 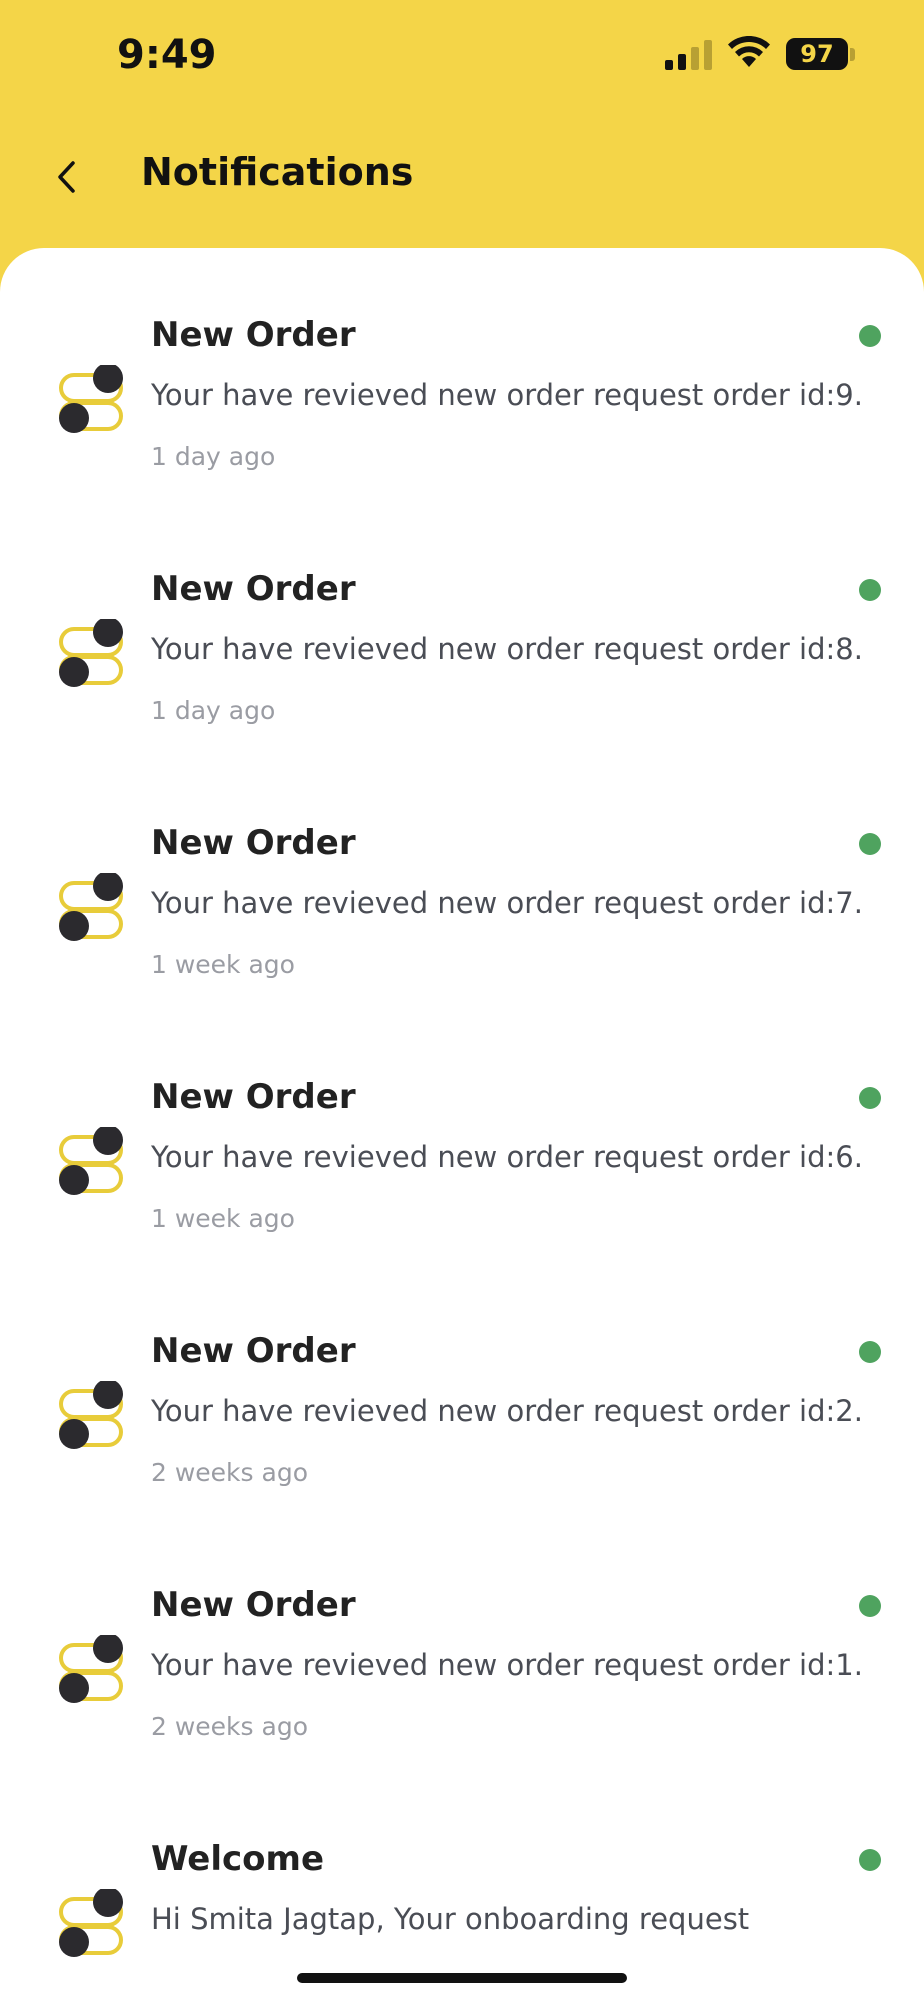 What do you see at coordinates (462, 180) in the screenshot?
I see `header: Notifications` at bounding box center [462, 180].